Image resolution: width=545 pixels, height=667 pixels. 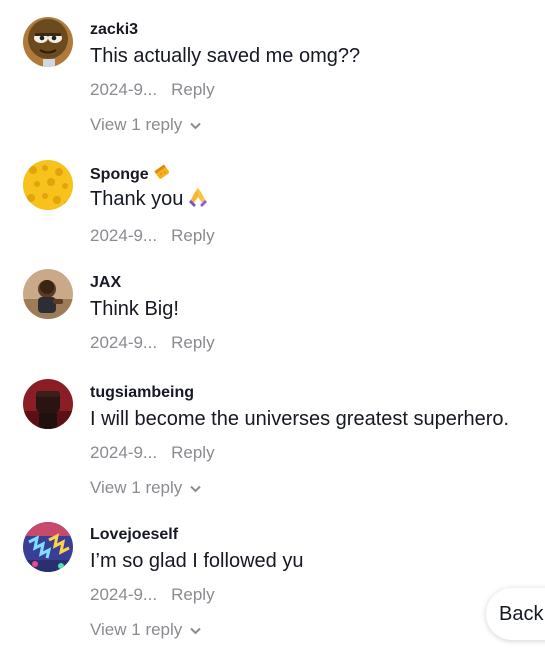 What do you see at coordinates (162, 175) in the screenshot?
I see `sponge-emoji-icon` at bounding box center [162, 175].